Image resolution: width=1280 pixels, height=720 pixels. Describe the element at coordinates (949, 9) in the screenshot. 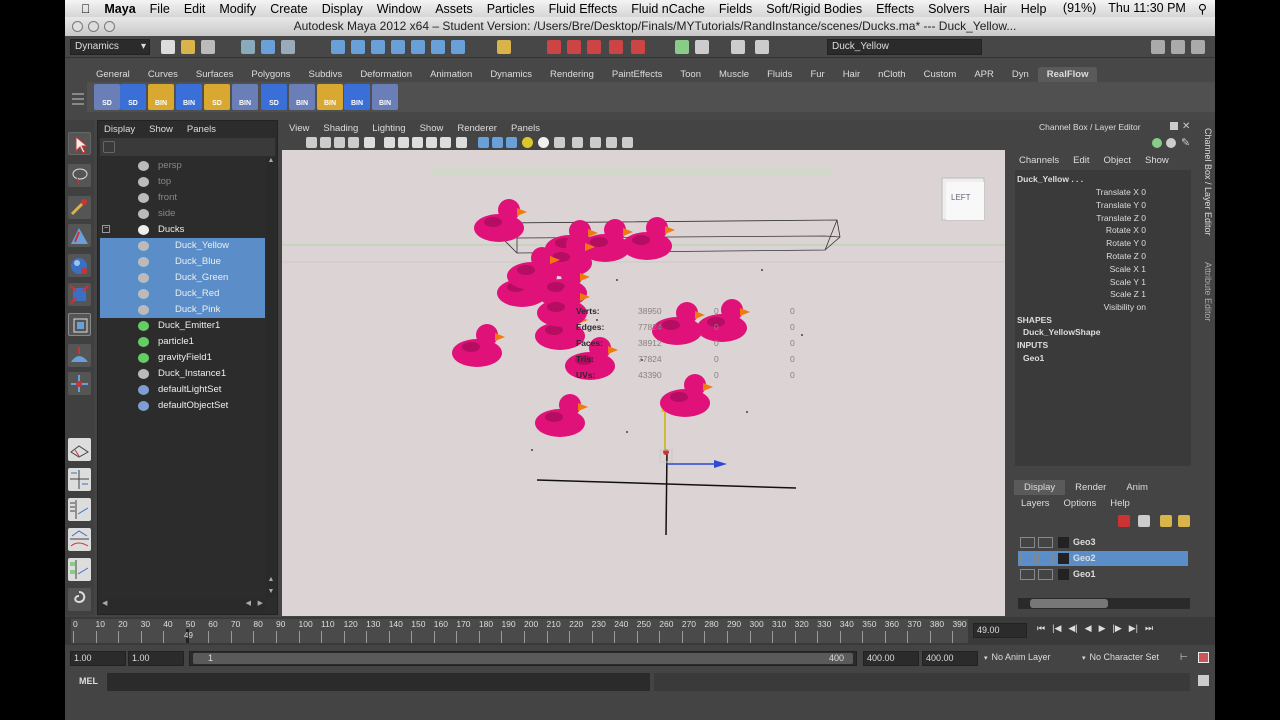

I see `menu-solvers: Solvers` at that location.